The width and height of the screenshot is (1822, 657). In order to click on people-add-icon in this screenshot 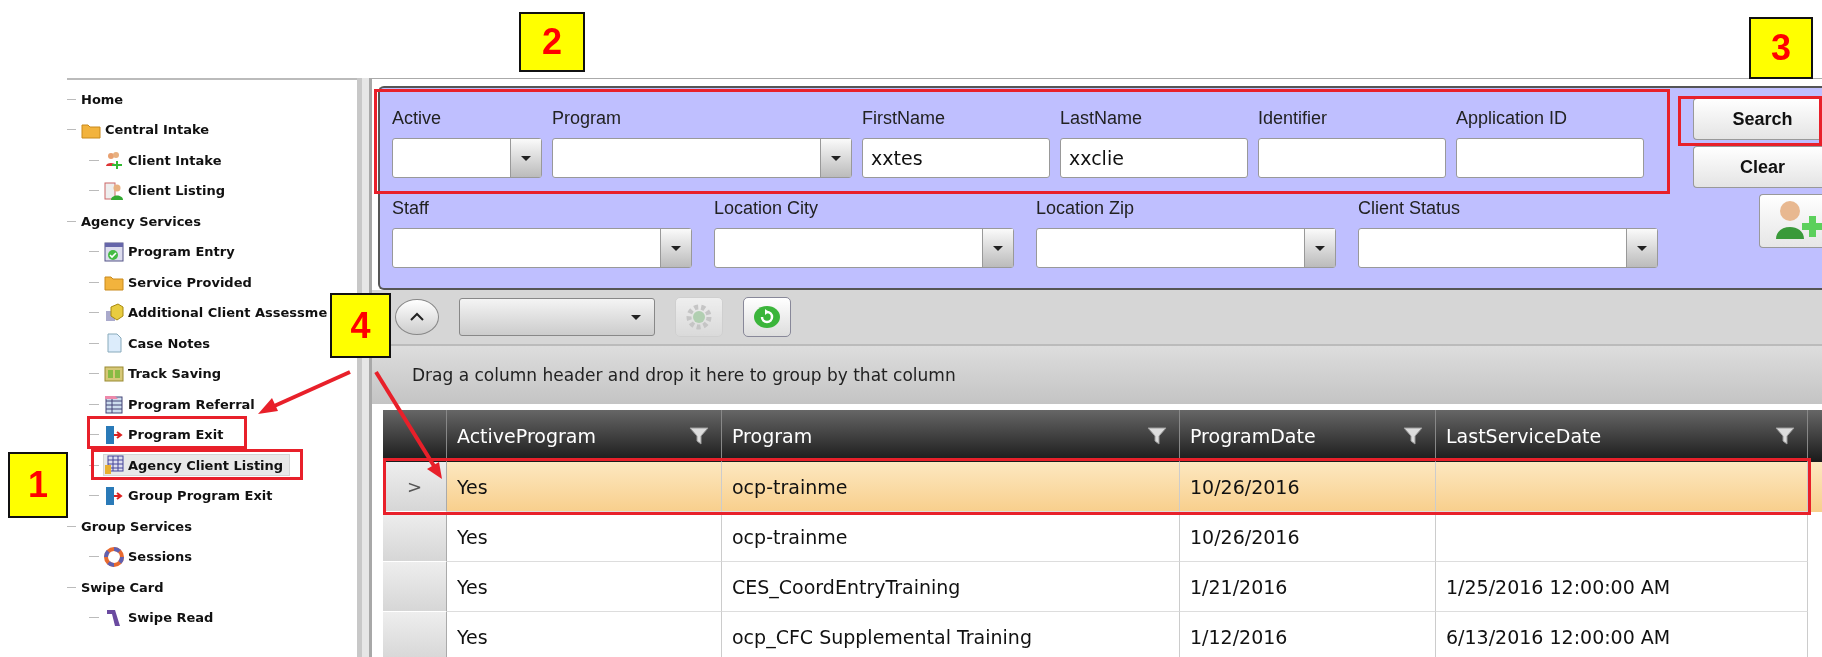, I will do `click(114, 160)`.